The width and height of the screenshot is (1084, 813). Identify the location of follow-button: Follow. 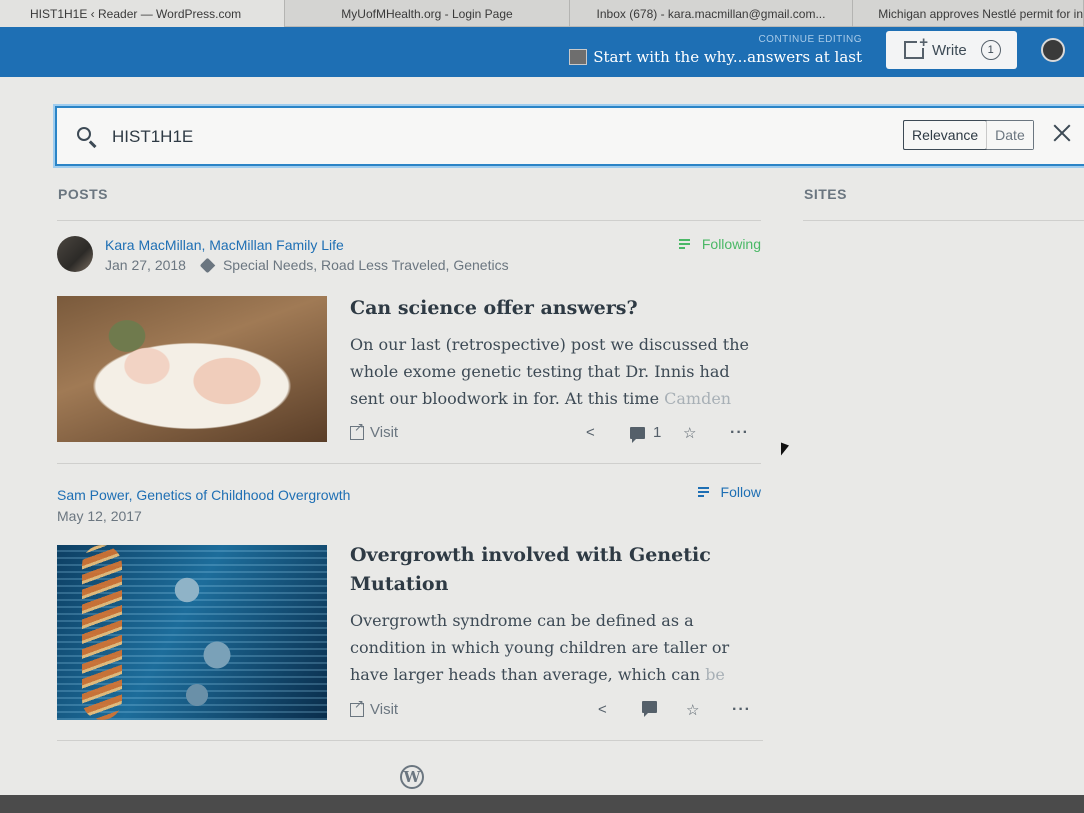
(729, 492).